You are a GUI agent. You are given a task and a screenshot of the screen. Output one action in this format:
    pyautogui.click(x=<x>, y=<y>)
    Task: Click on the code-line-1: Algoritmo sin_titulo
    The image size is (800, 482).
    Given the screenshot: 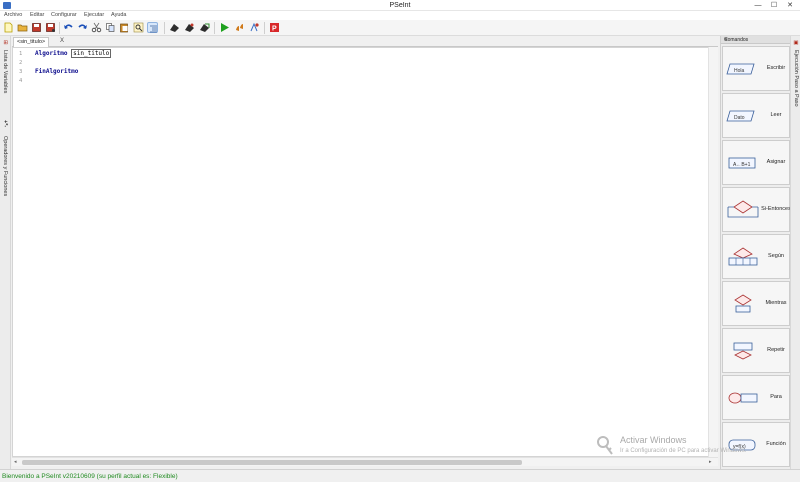 What is the action you would take?
    pyautogui.click(x=73, y=53)
    